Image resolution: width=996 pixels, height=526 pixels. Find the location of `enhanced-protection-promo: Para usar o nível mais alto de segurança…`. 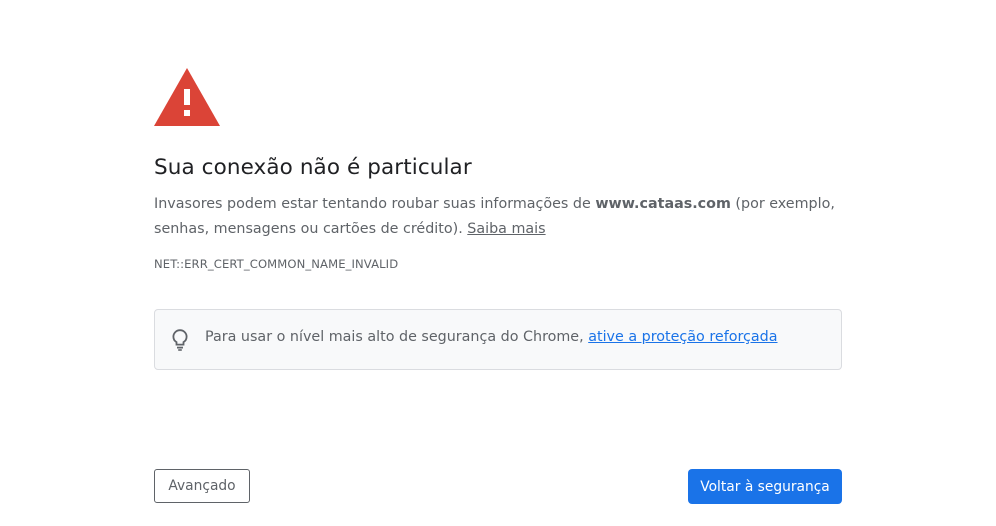

enhanced-protection-promo: Para usar o nível mais alto de segurança… is located at coordinates (498, 339).